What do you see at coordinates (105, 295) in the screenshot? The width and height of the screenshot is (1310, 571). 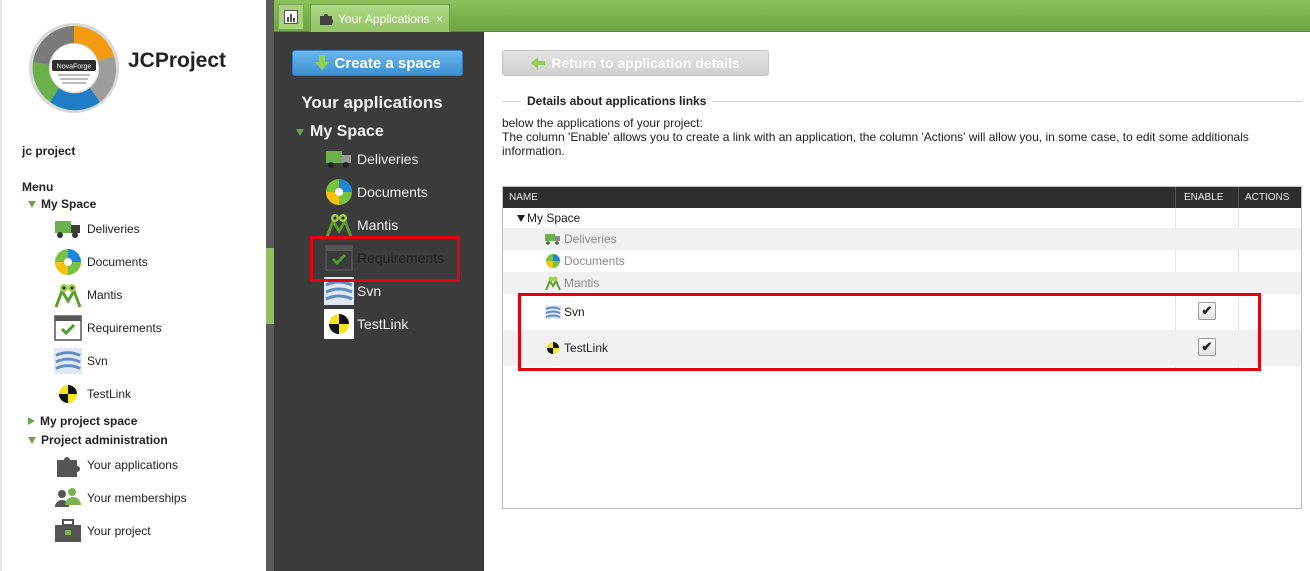 I see `sidebar-item-label: Mantis` at bounding box center [105, 295].